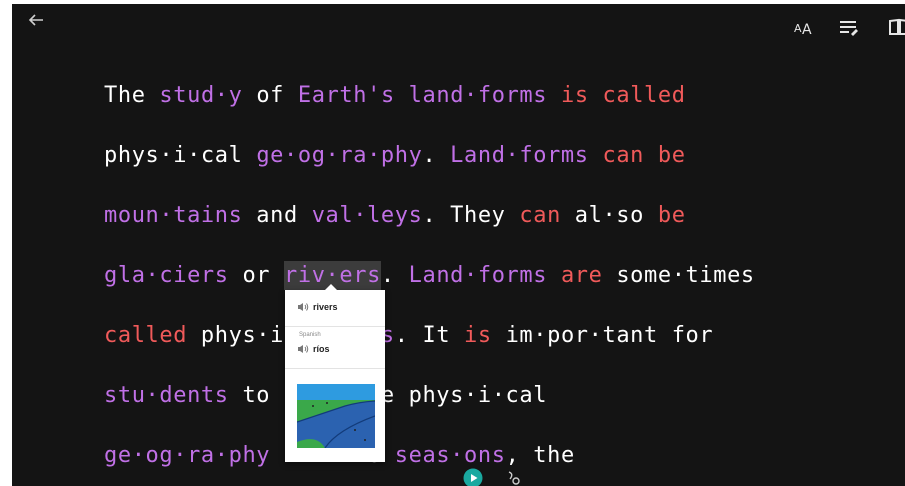  What do you see at coordinates (310, 335) in the screenshot?
I see `translation-language: Spanish` at bounding box center [310, 335].